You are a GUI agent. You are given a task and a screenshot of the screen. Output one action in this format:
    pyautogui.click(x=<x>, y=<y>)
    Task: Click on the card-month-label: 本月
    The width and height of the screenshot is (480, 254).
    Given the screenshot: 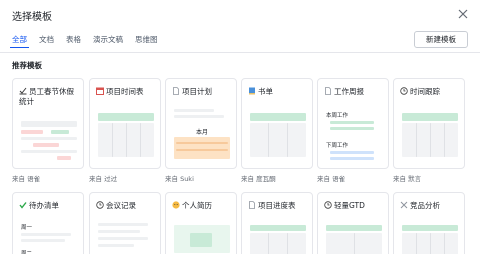 What is the action you would take?
    pyautogui.click(x=201, y=132)
    